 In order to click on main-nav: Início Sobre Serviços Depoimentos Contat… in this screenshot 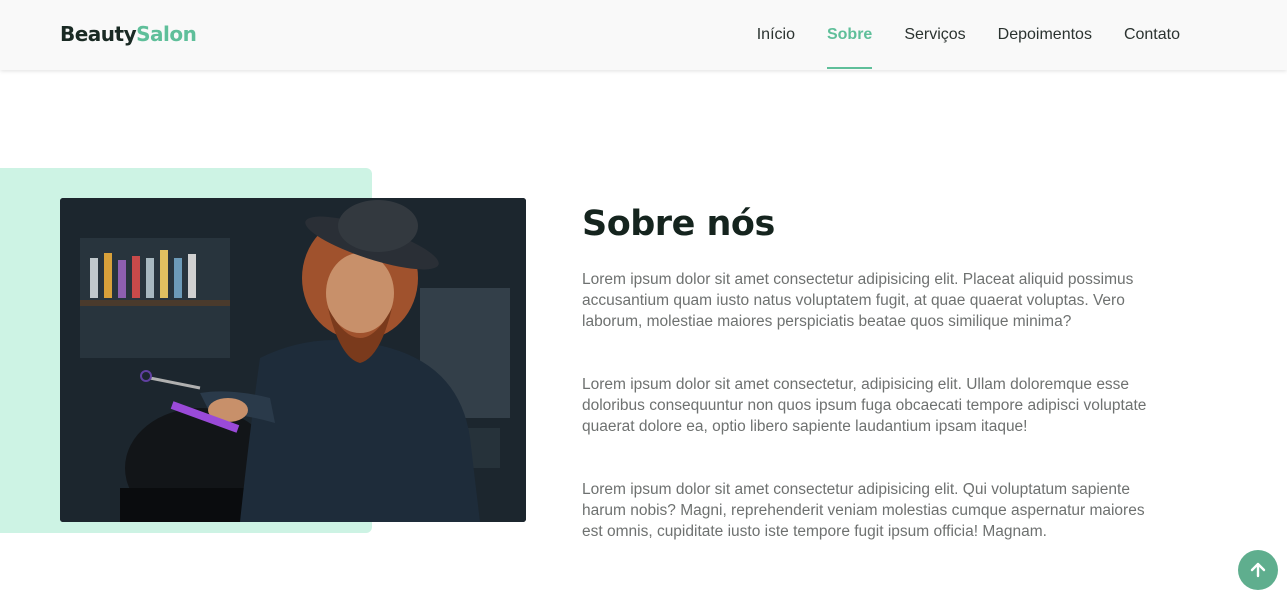, I will do `click(952, 35)`.